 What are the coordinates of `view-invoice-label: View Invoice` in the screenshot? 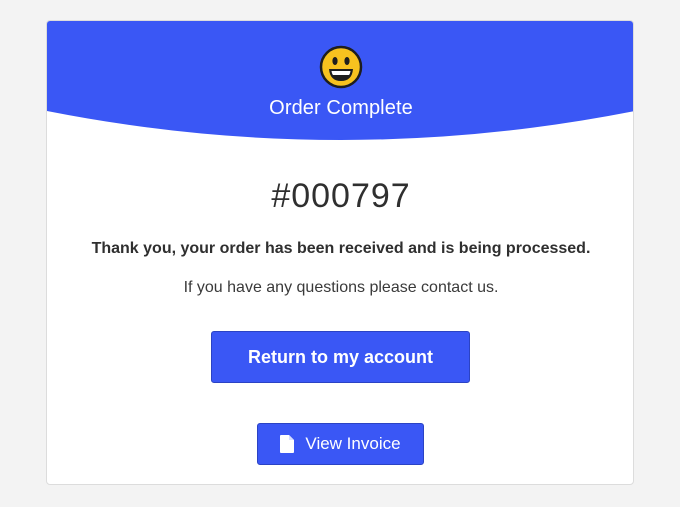 It's located at (353, 443).